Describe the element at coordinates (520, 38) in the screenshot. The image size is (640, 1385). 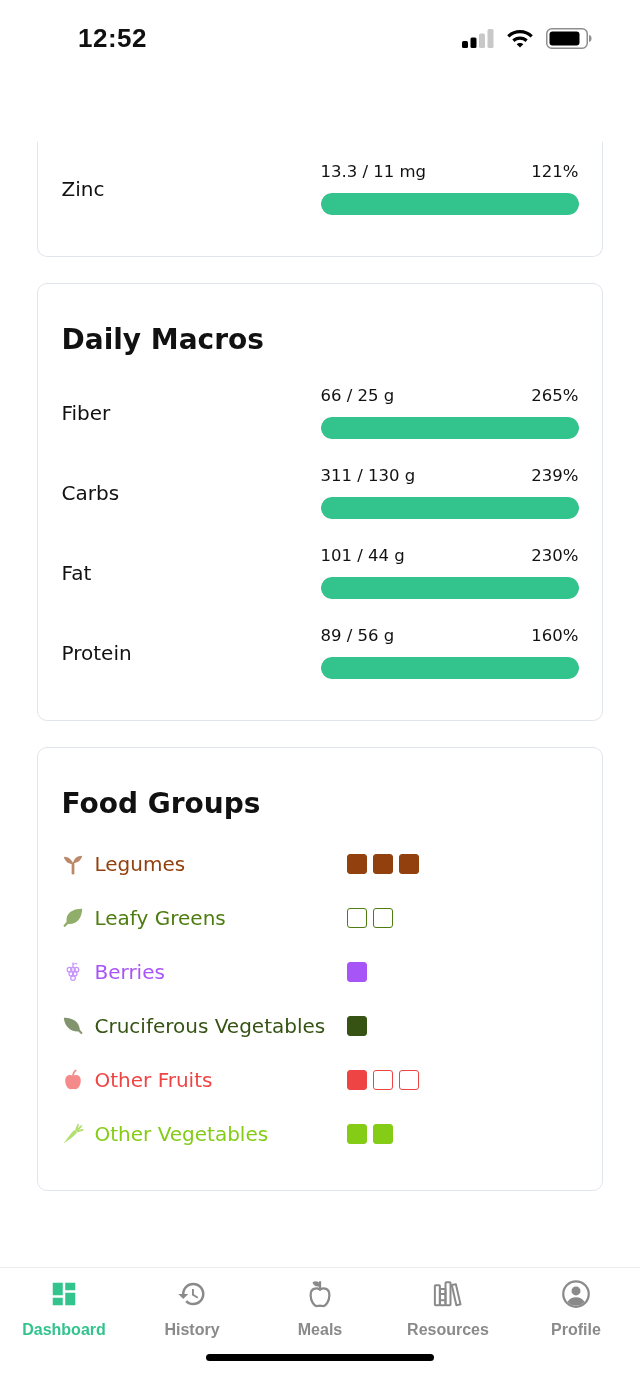
I see `wifi-icon` at that location.